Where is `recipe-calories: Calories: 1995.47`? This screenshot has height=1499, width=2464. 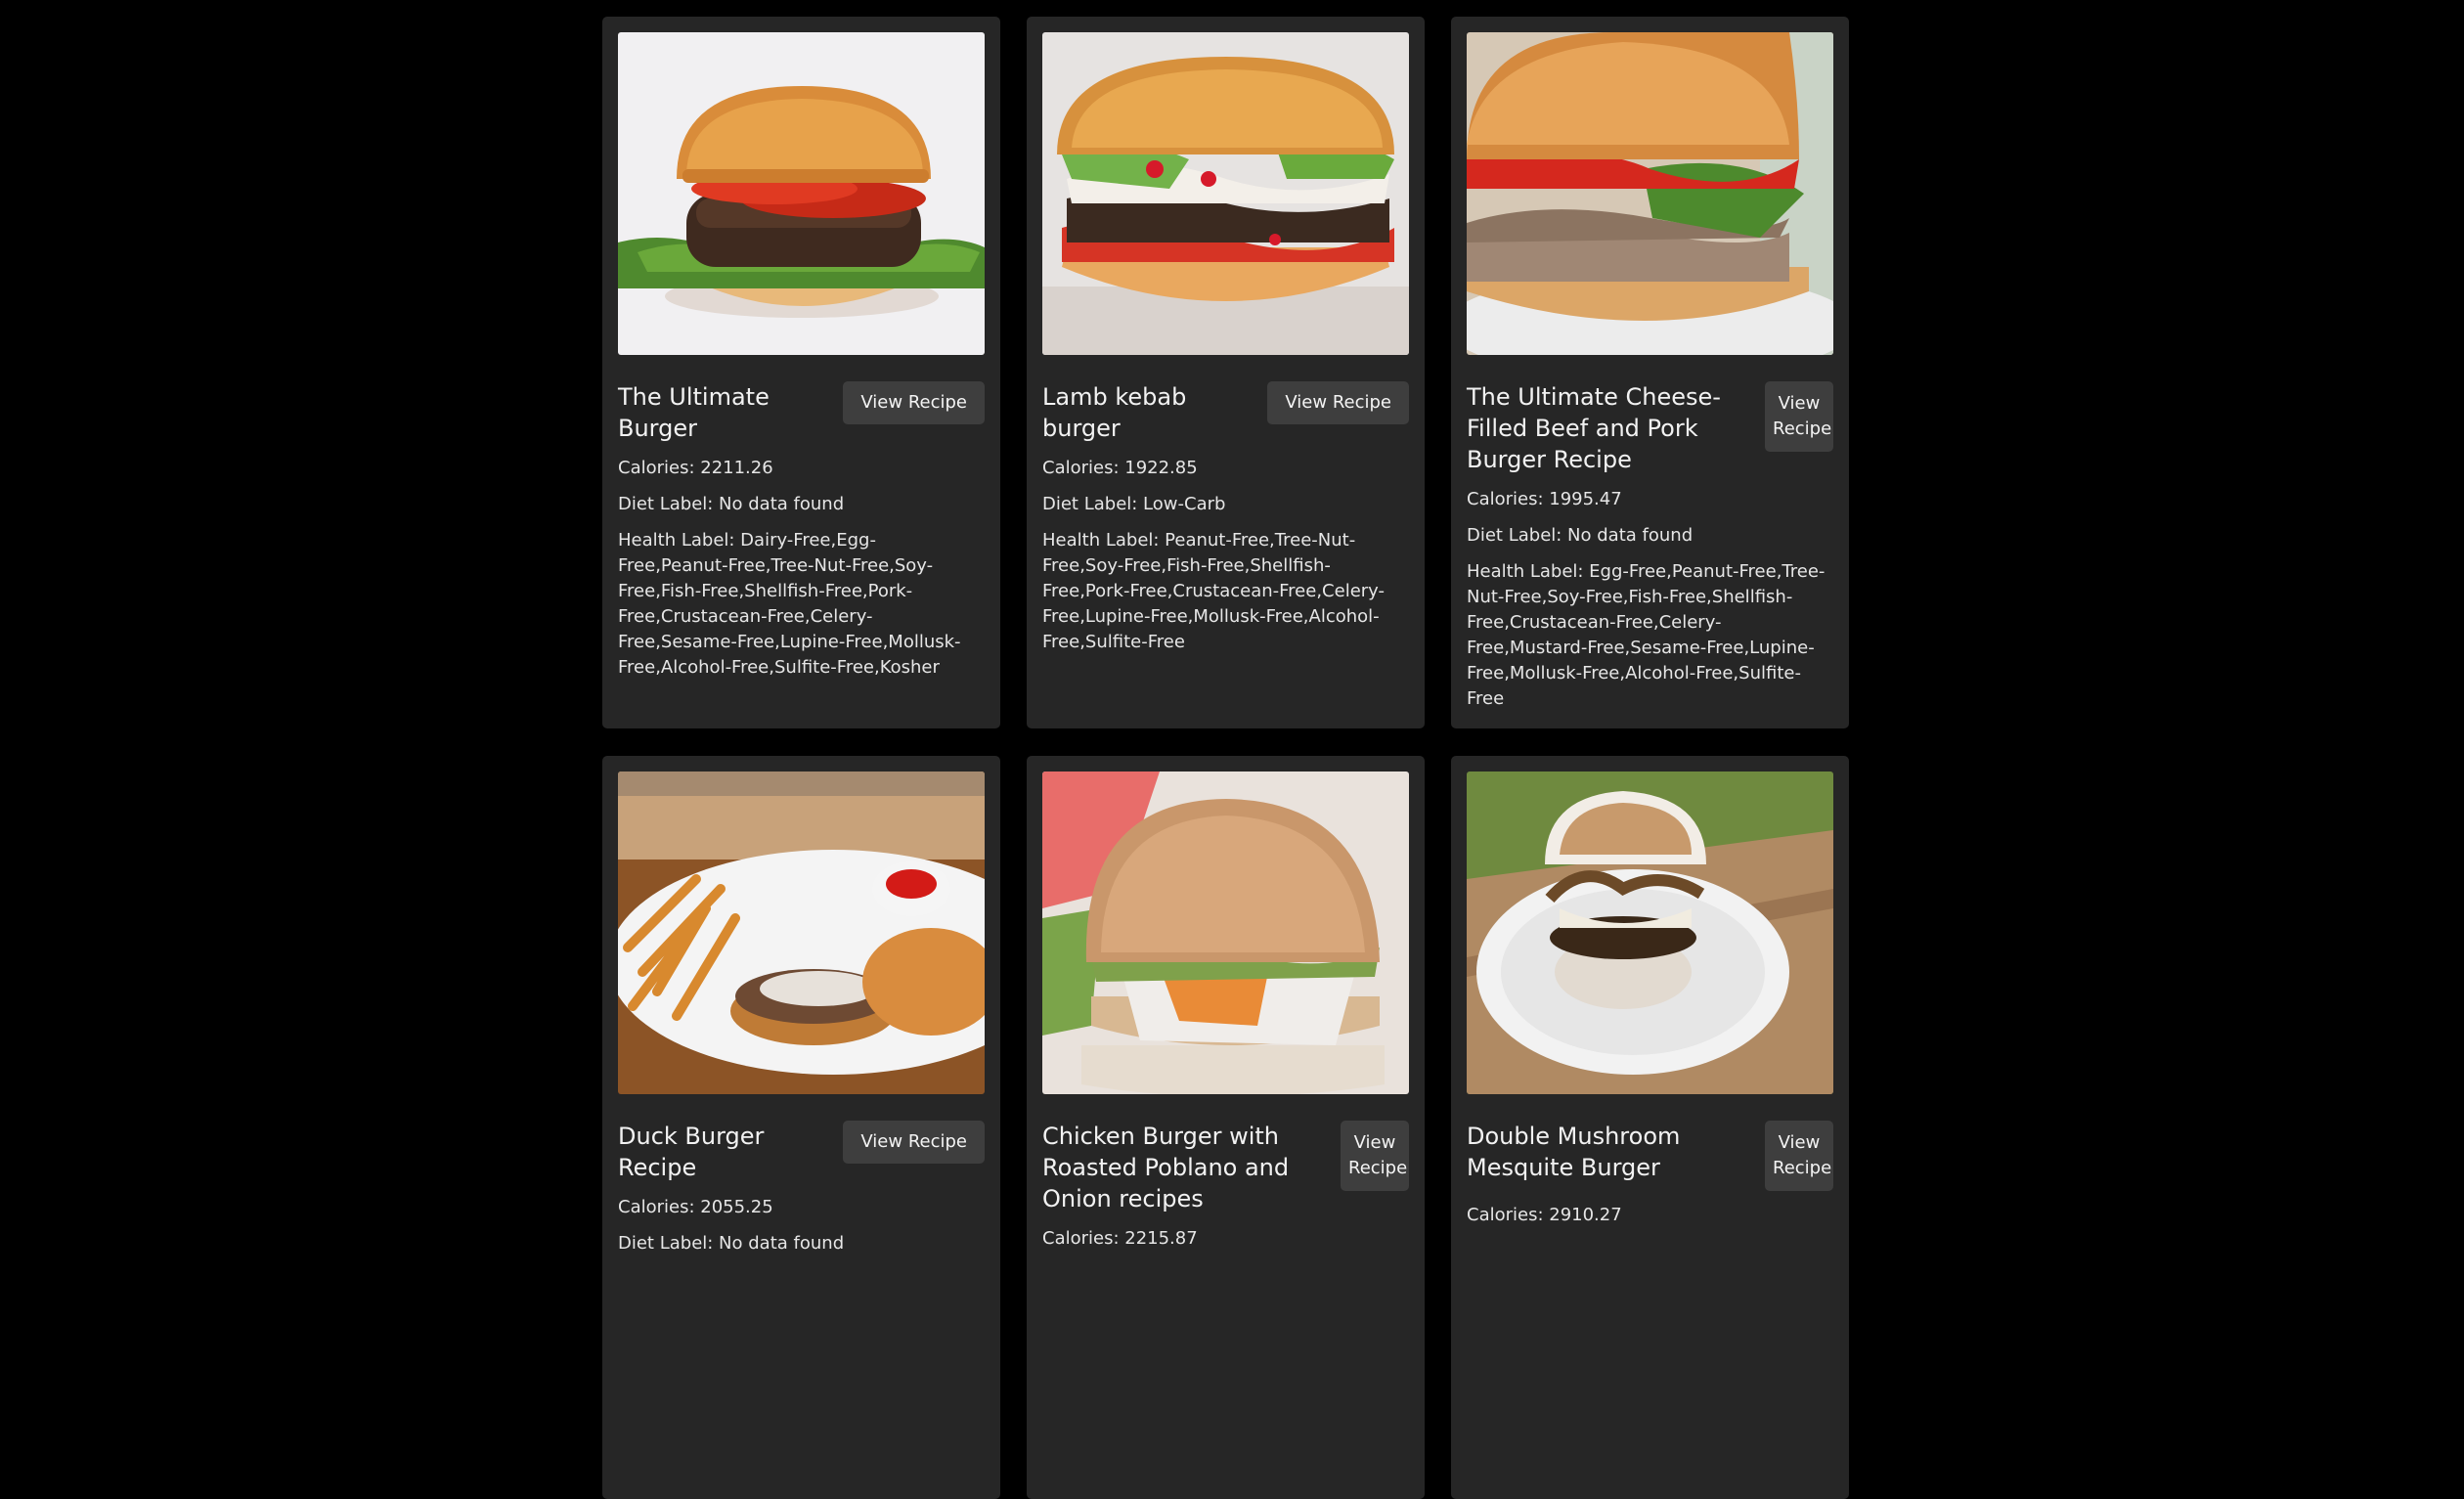 recipe-calories: Calories: 1995.47 is located at coordinates (1544, 499).